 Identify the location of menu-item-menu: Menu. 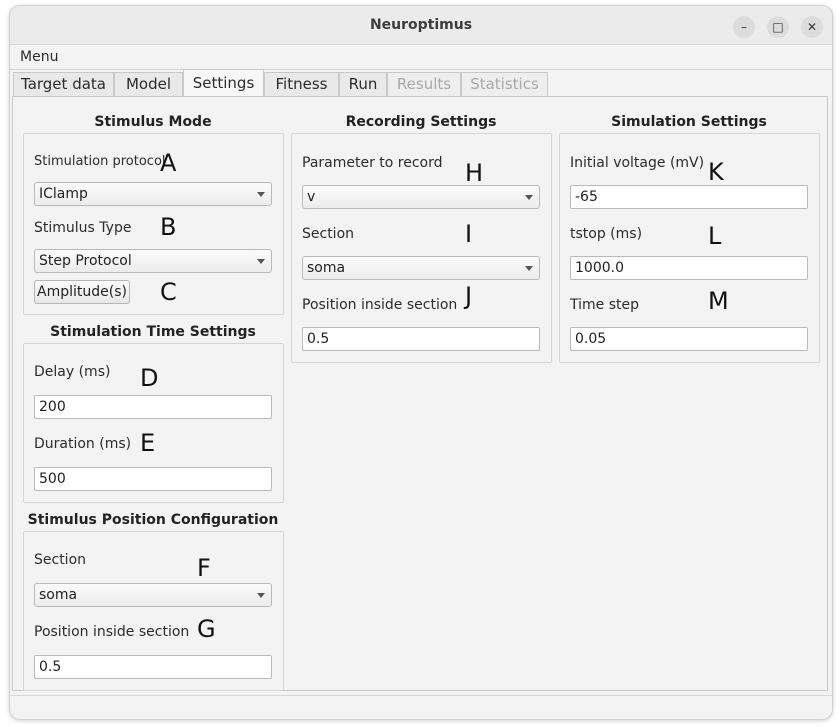
(39, 57).